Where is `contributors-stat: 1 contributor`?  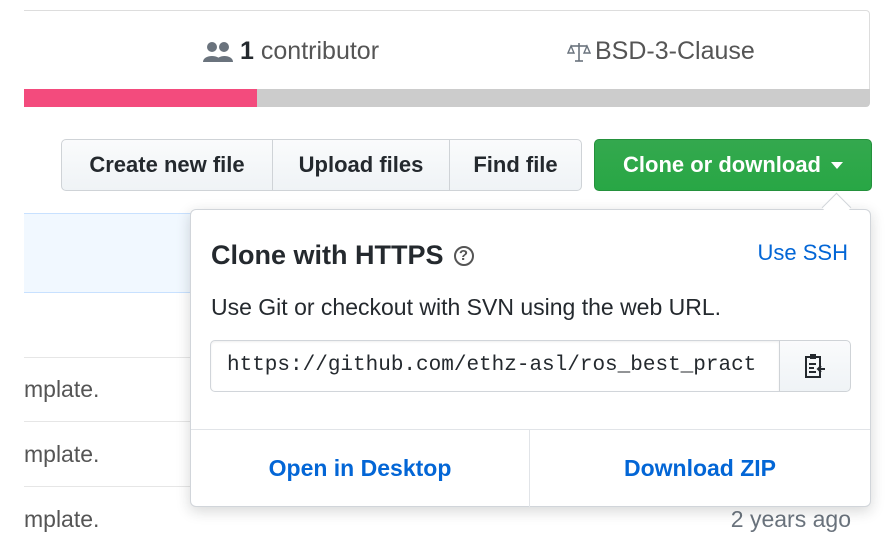
contributors-stat: 1 contributor is located at coordinates (290, 51).